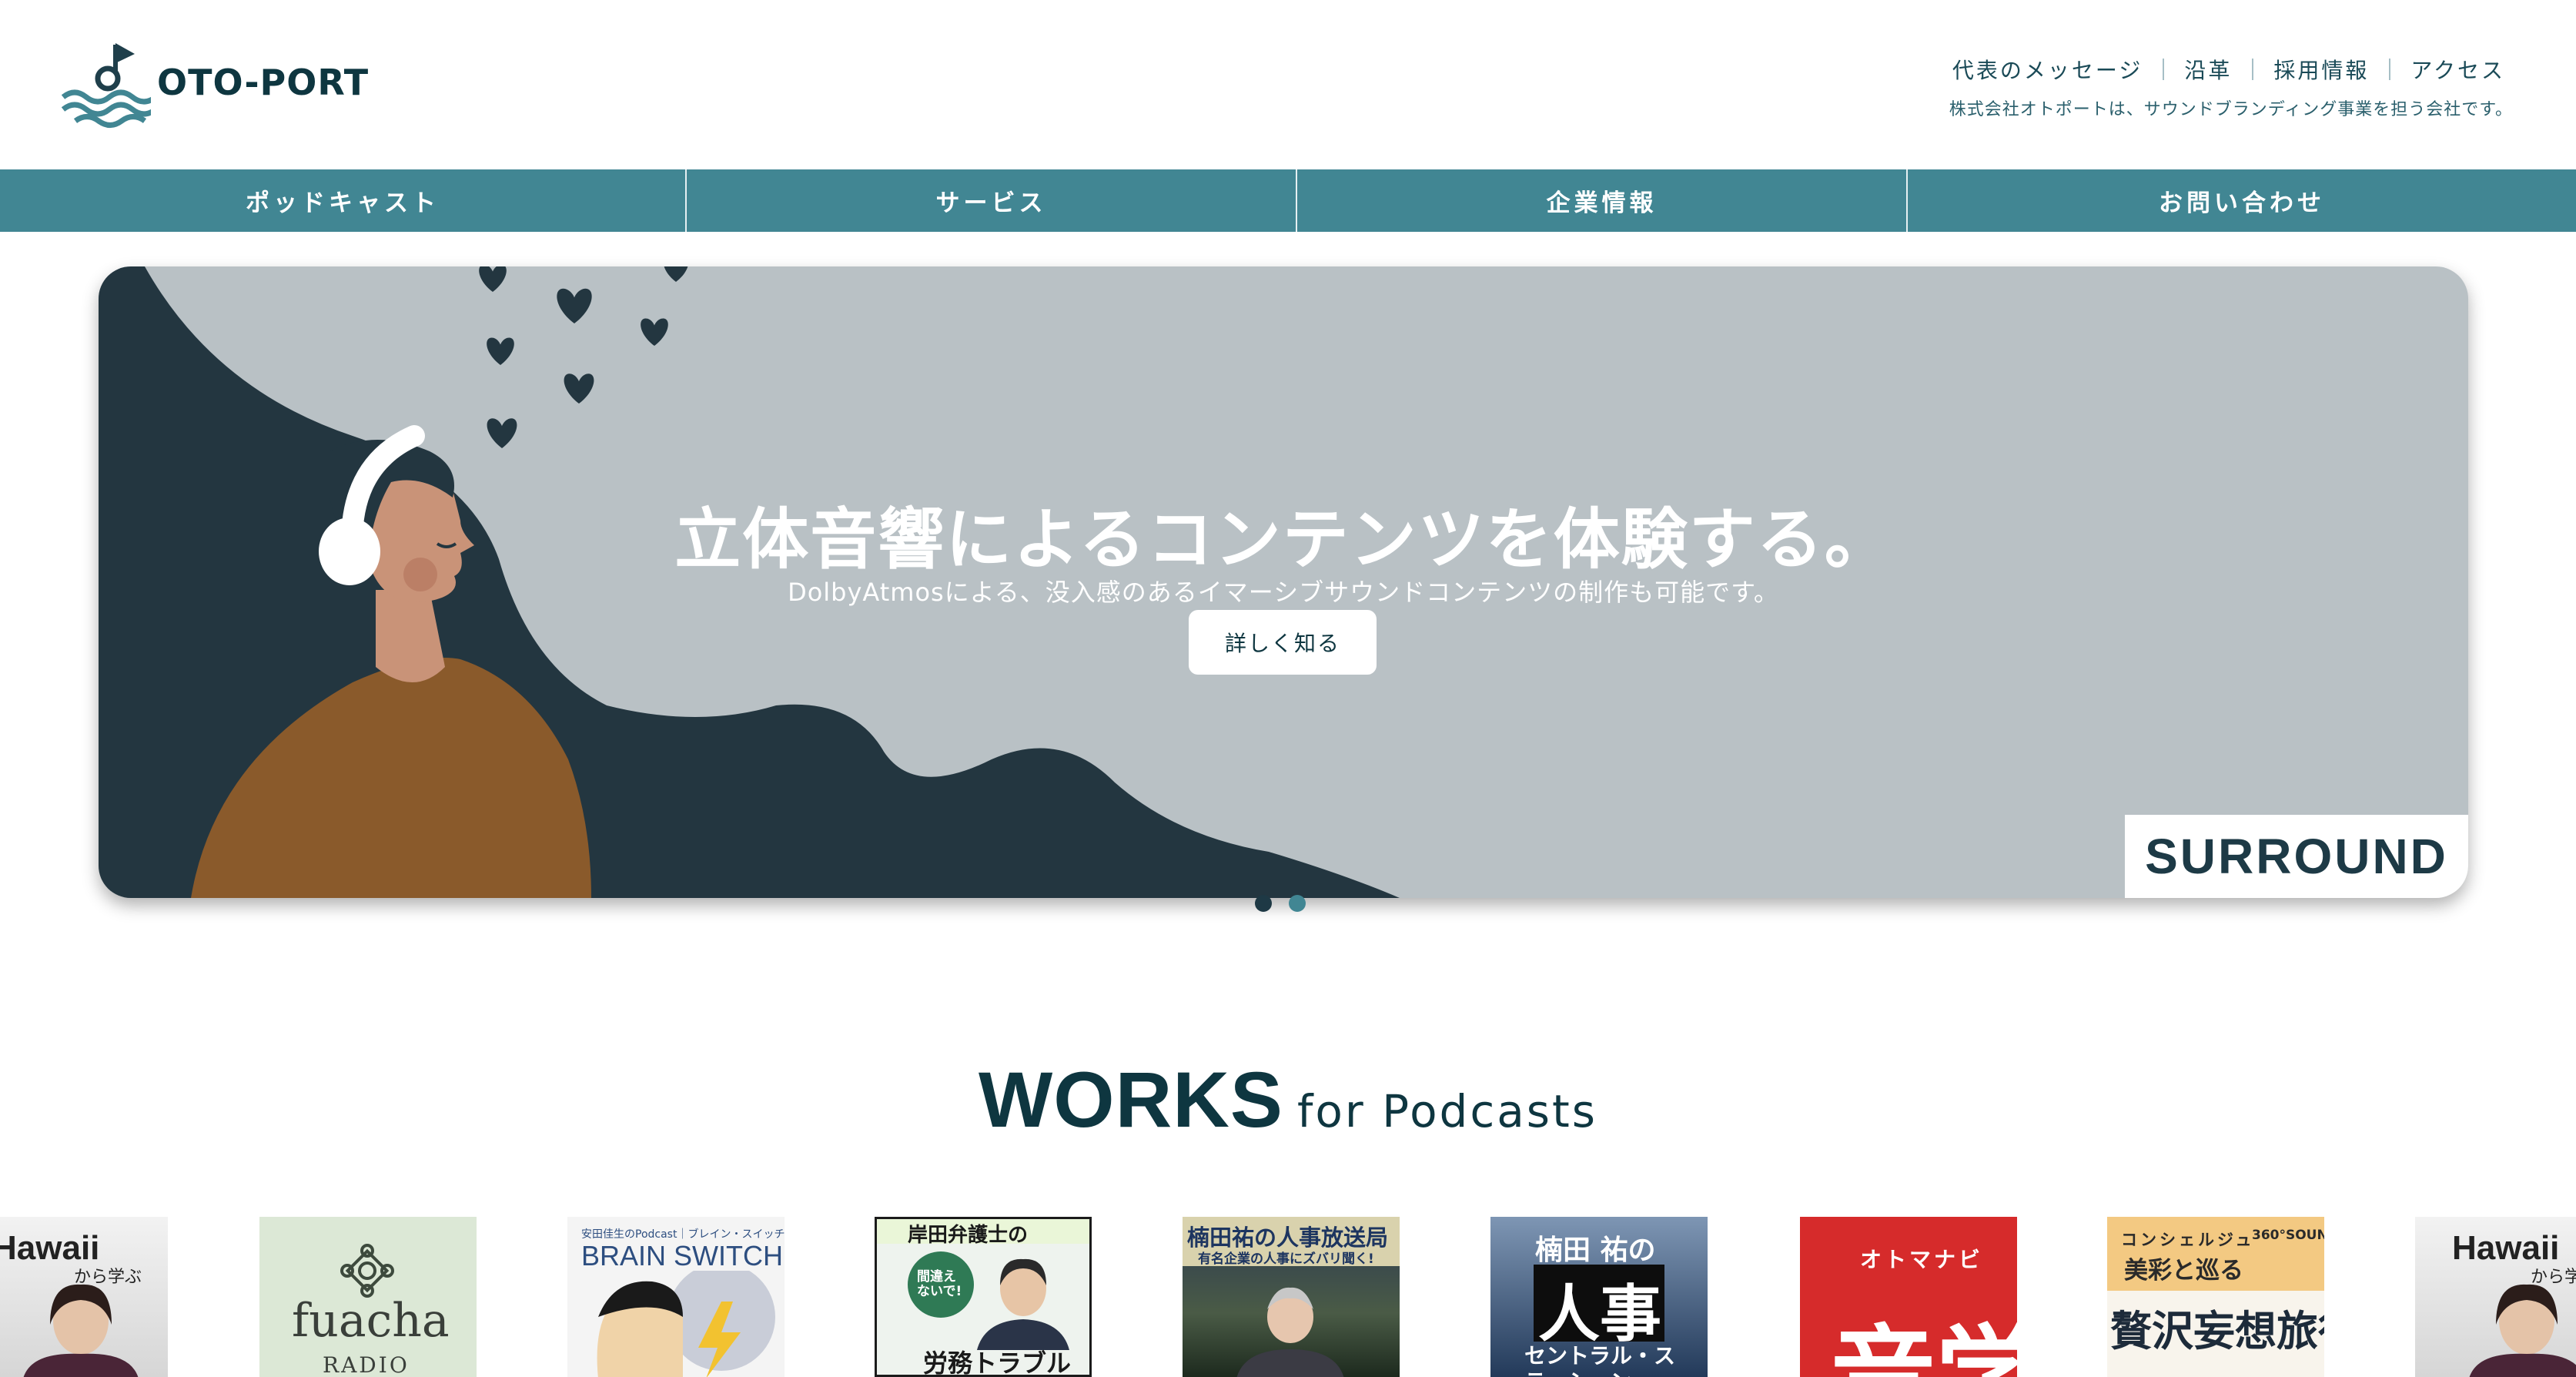  Describe the element at coordinates (2048, 69) in the screenshot. I see `link-message: 代表のメッセージ` at that location.